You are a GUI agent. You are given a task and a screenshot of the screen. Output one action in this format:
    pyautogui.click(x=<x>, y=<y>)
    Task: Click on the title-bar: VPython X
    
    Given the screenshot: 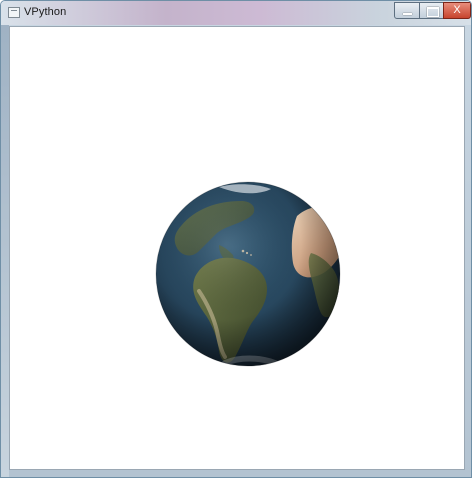 What is the action you would take?
    pyautogui.click(x=236, y=13)
    